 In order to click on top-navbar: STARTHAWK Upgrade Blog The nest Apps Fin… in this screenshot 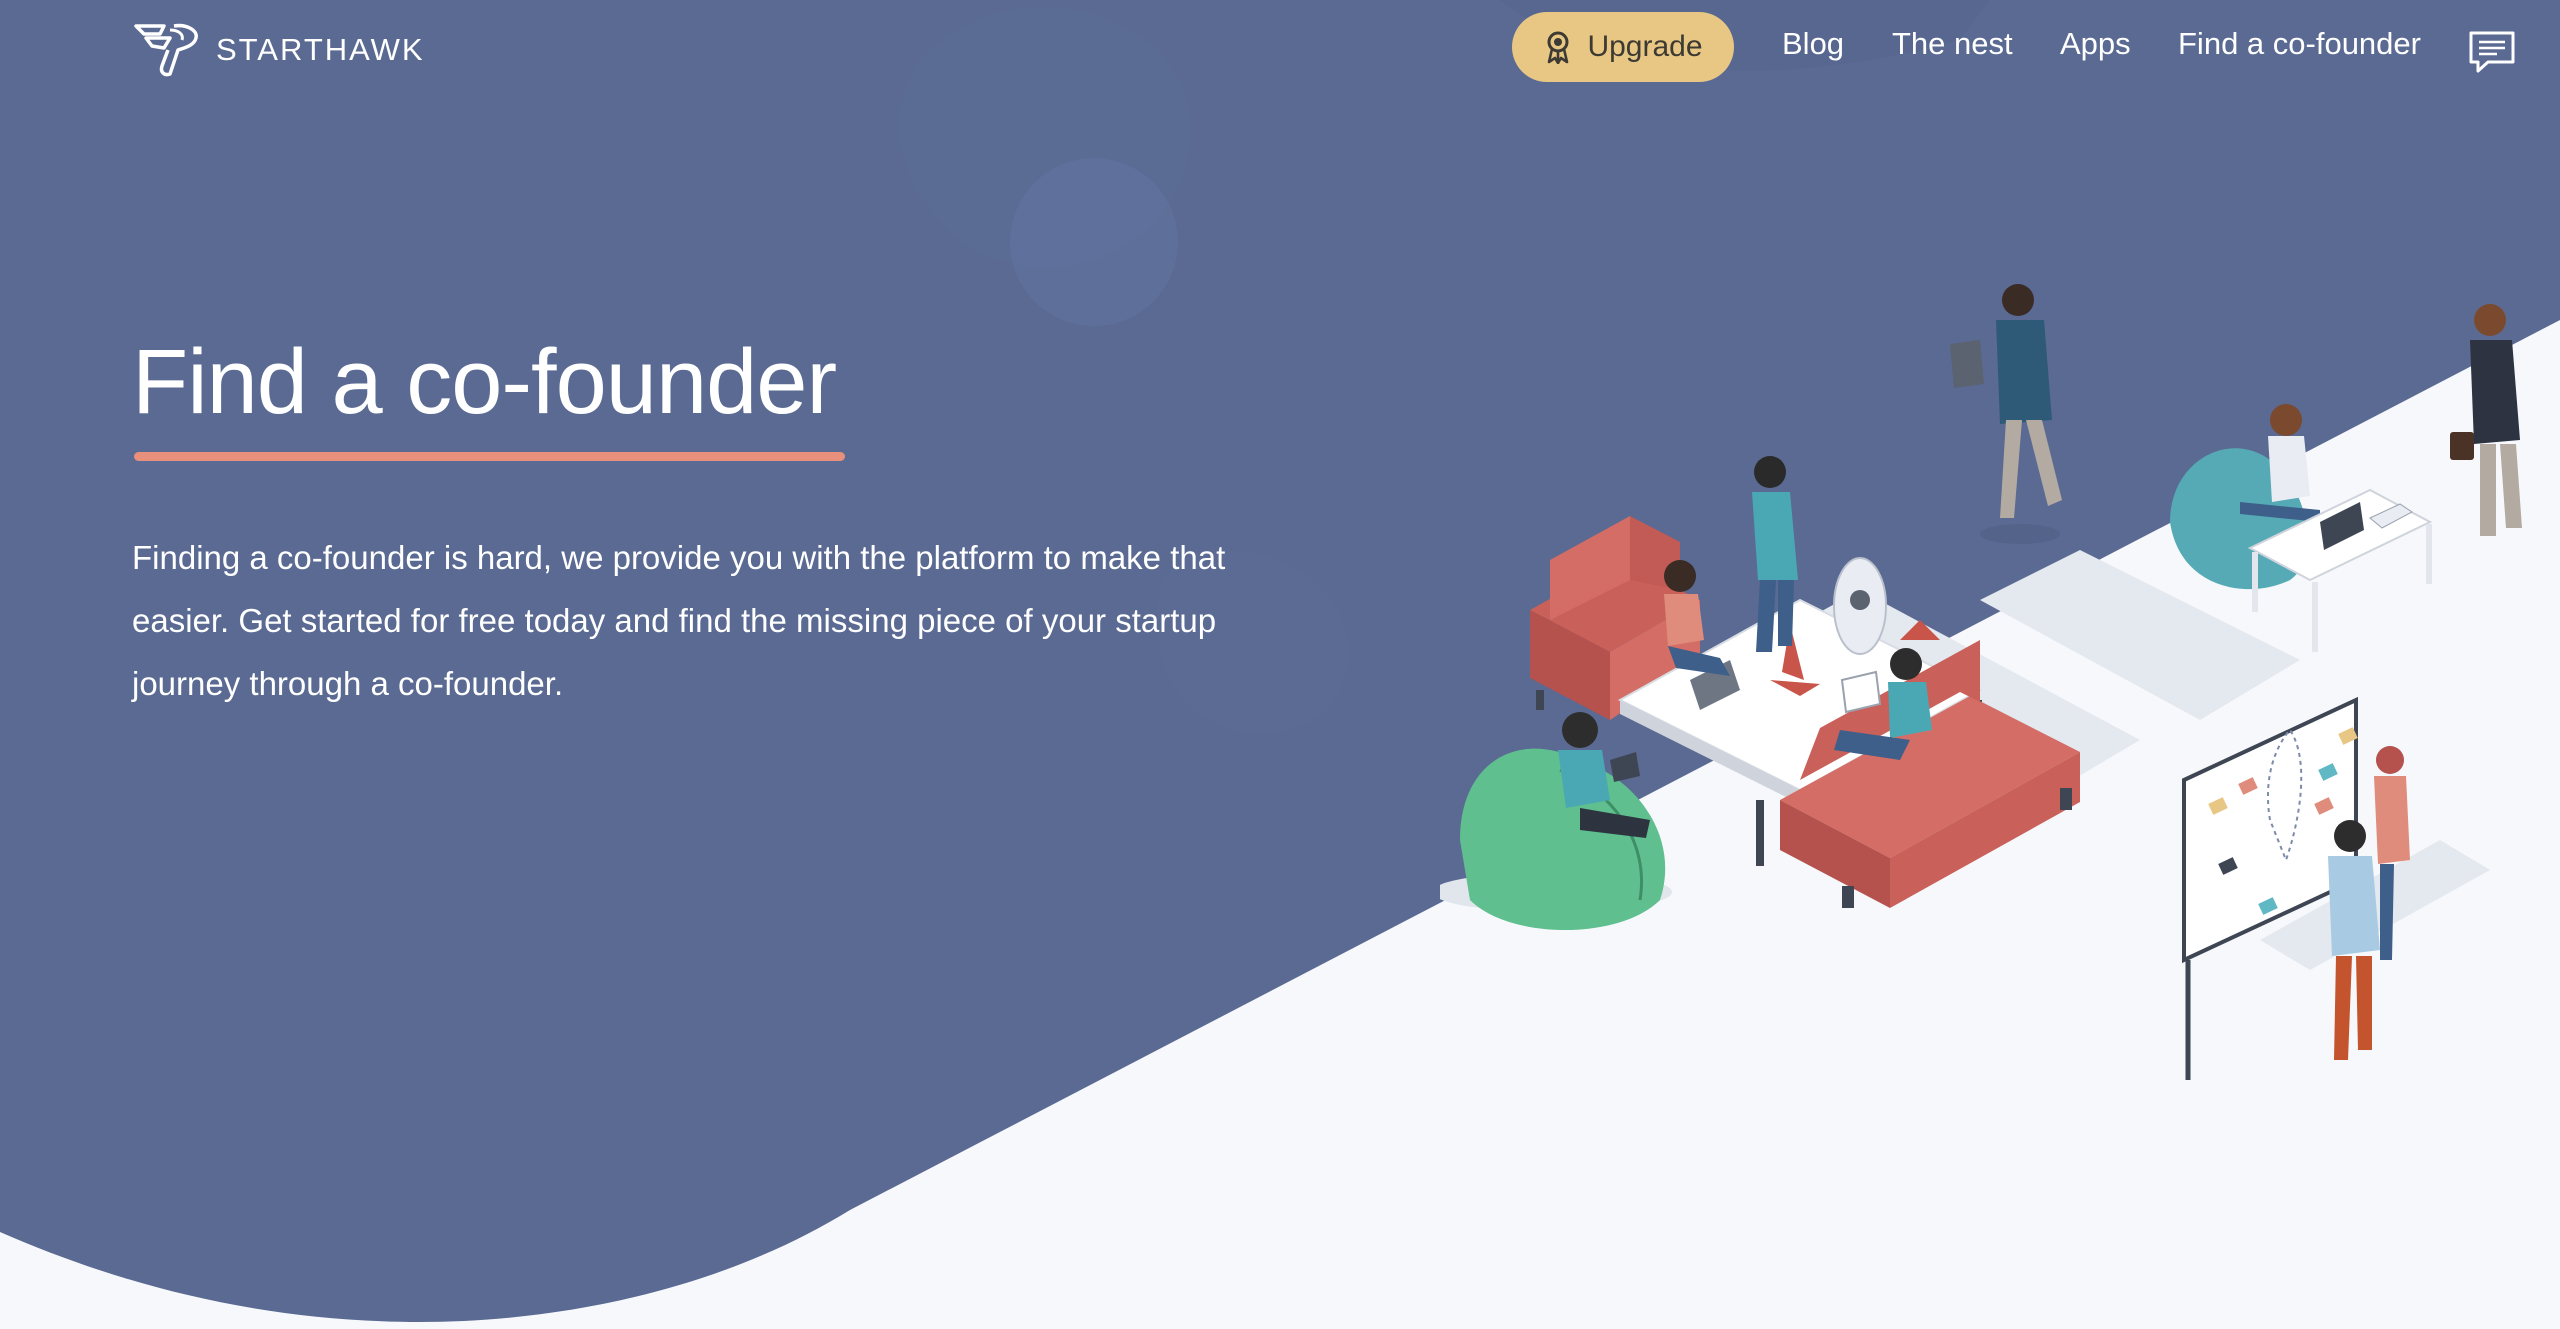, I will do `click(1280, 50)`.